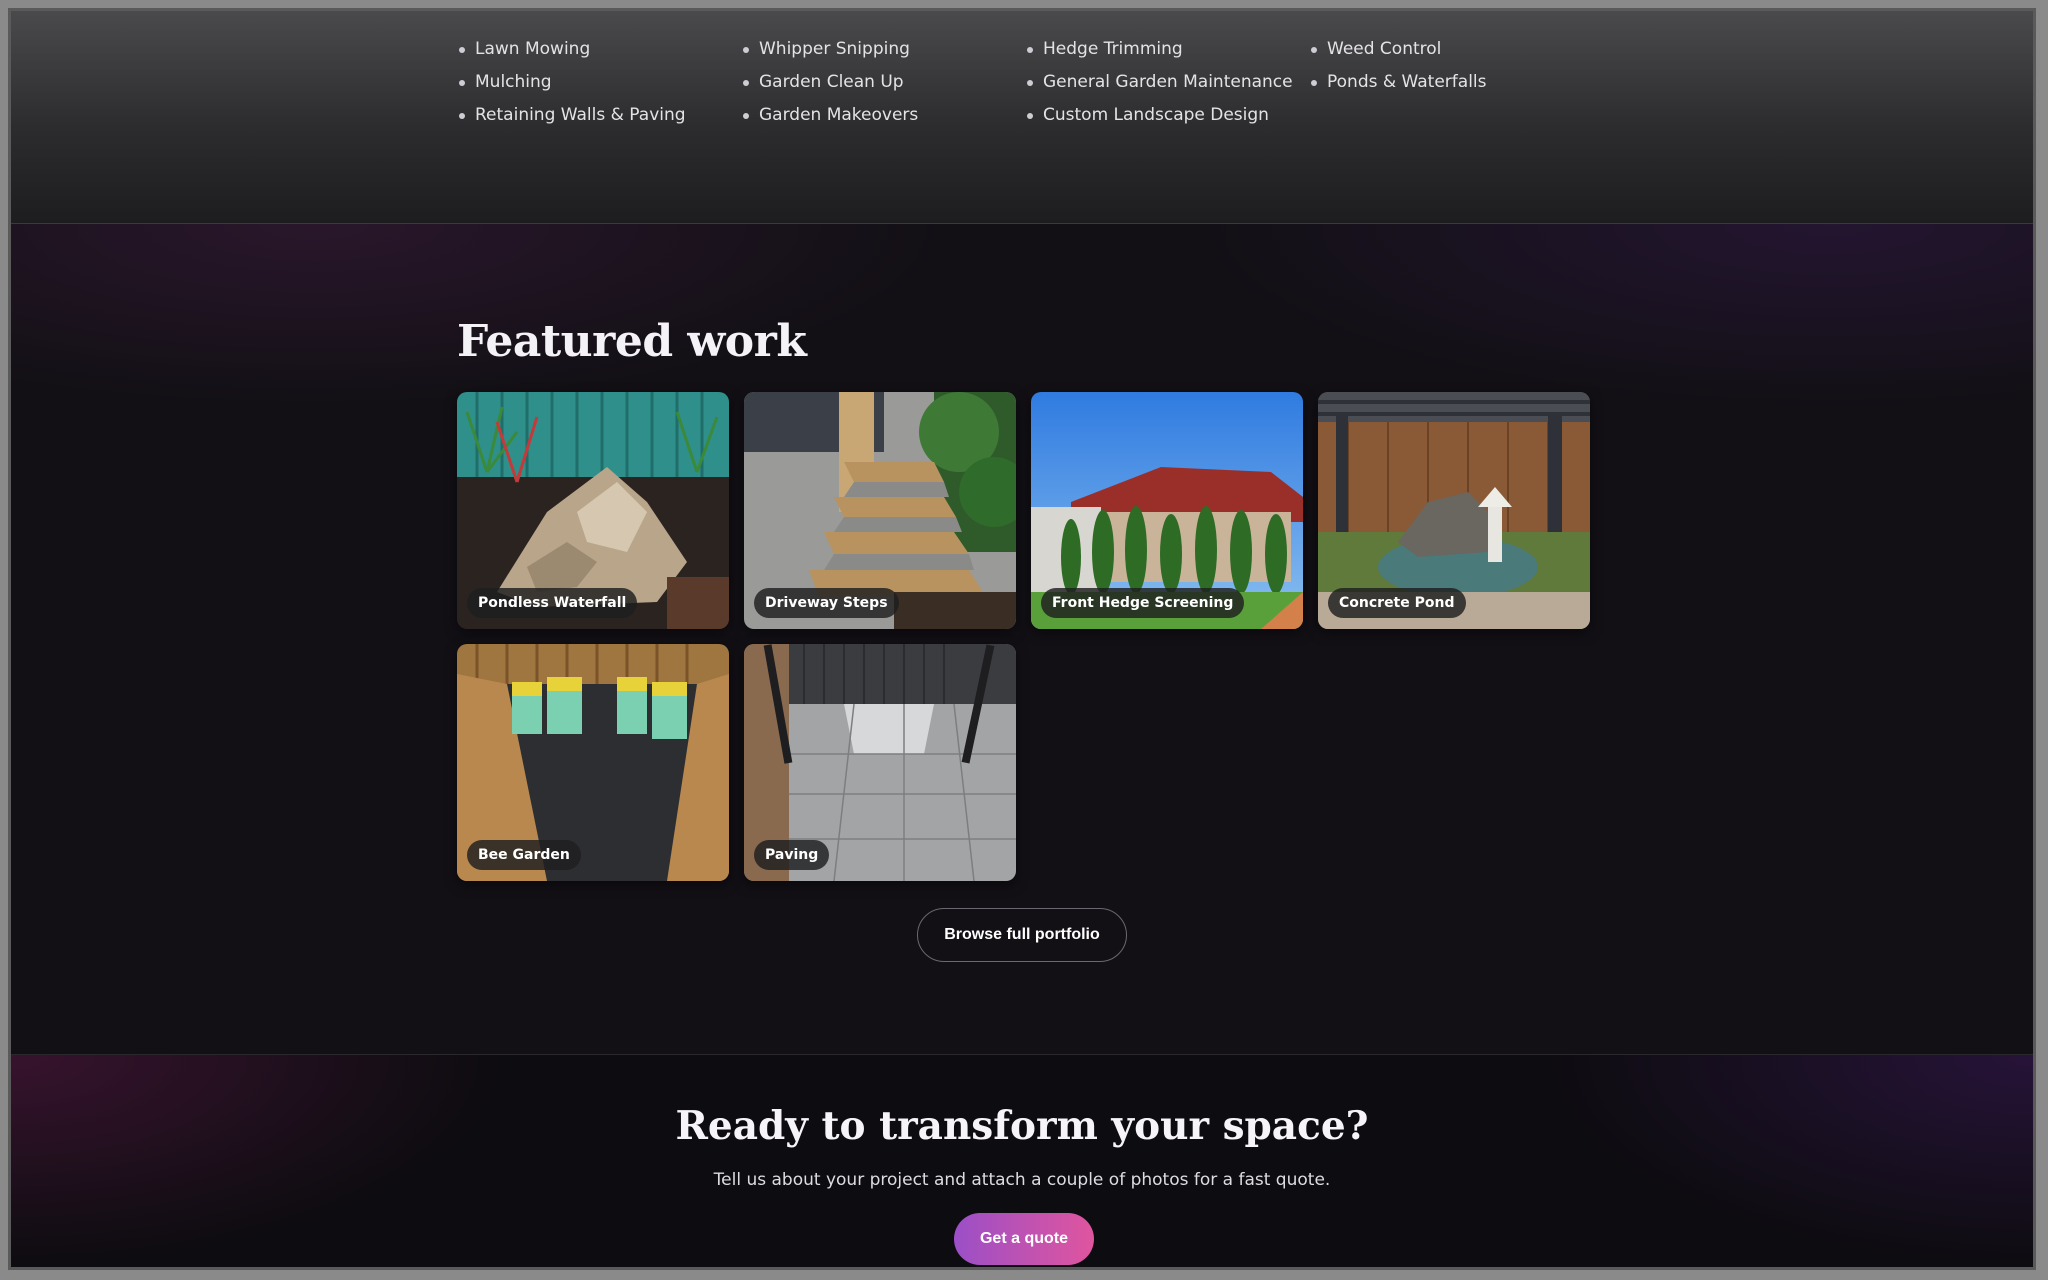 The width and height of the screenshot is (2048, 1280). I want to click on service-item: Retaining Walls & Paving, so click(599, 115).